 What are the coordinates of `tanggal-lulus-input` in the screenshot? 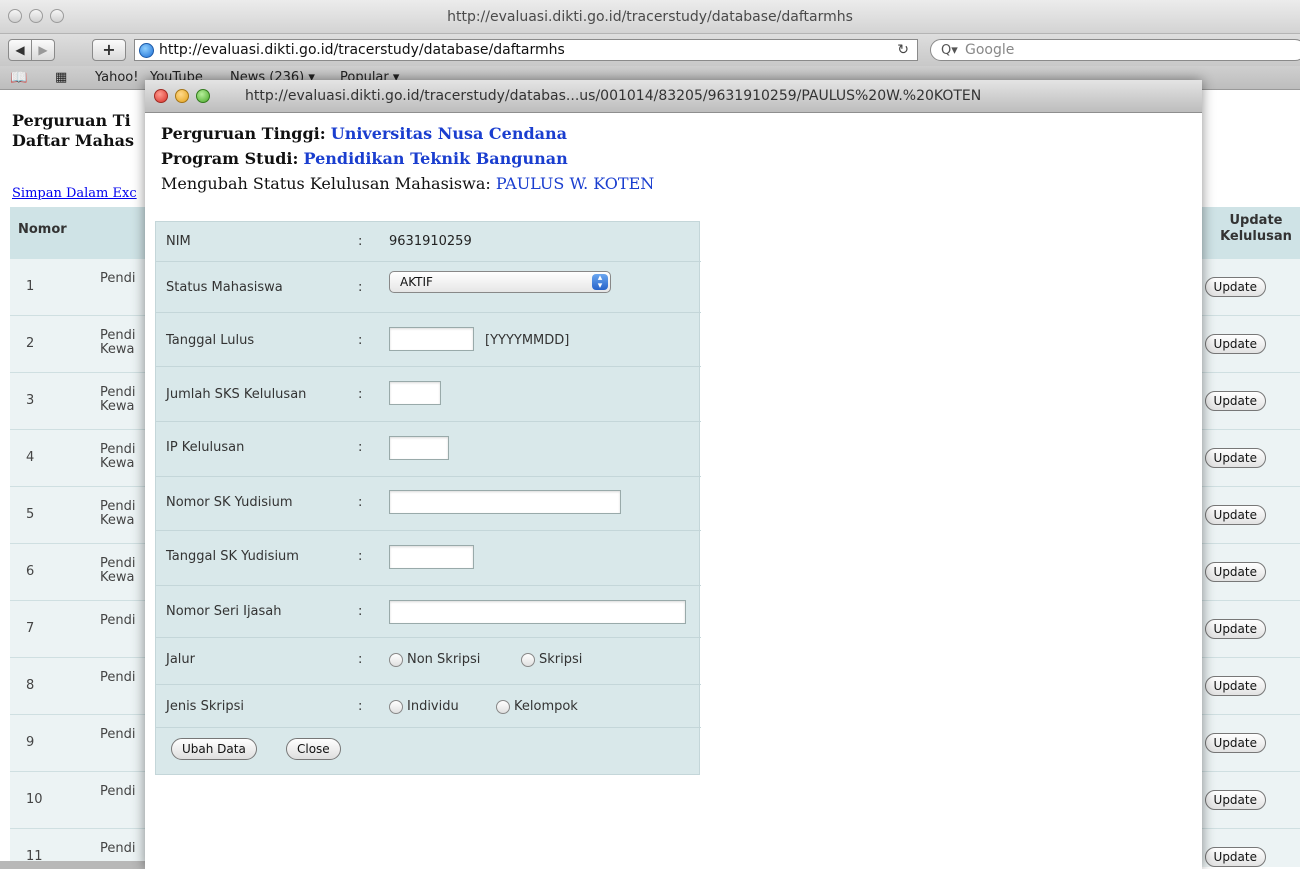 It's located at (431, 339).